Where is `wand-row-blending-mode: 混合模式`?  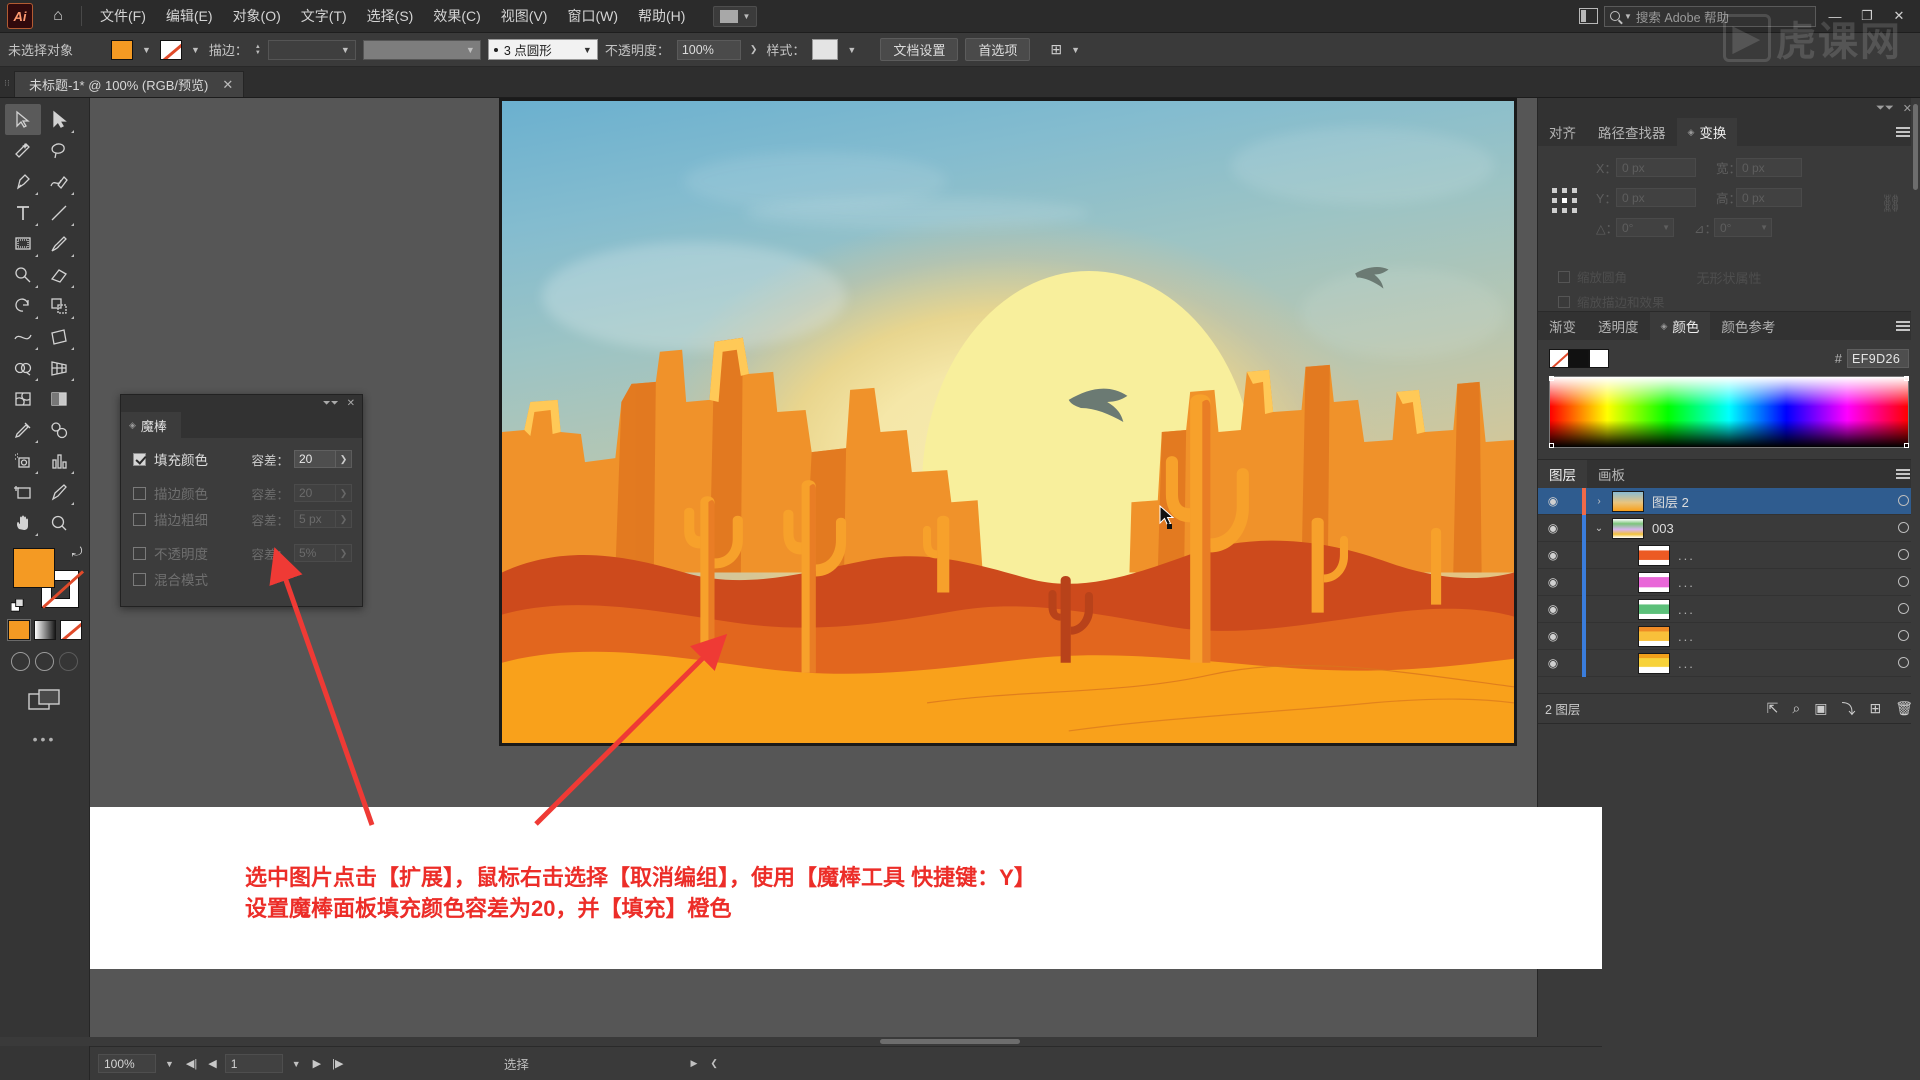
wand-row-blending-mode: 混合模式 is located at coordinates (242, 579).